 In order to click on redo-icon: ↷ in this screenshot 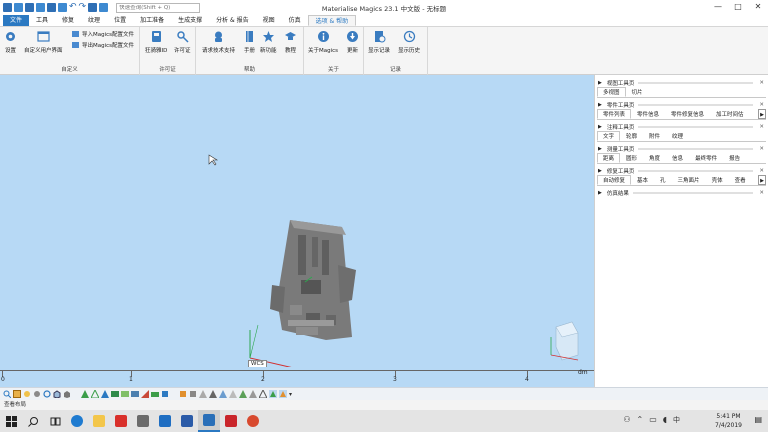, I will do `click(83, 7)`.